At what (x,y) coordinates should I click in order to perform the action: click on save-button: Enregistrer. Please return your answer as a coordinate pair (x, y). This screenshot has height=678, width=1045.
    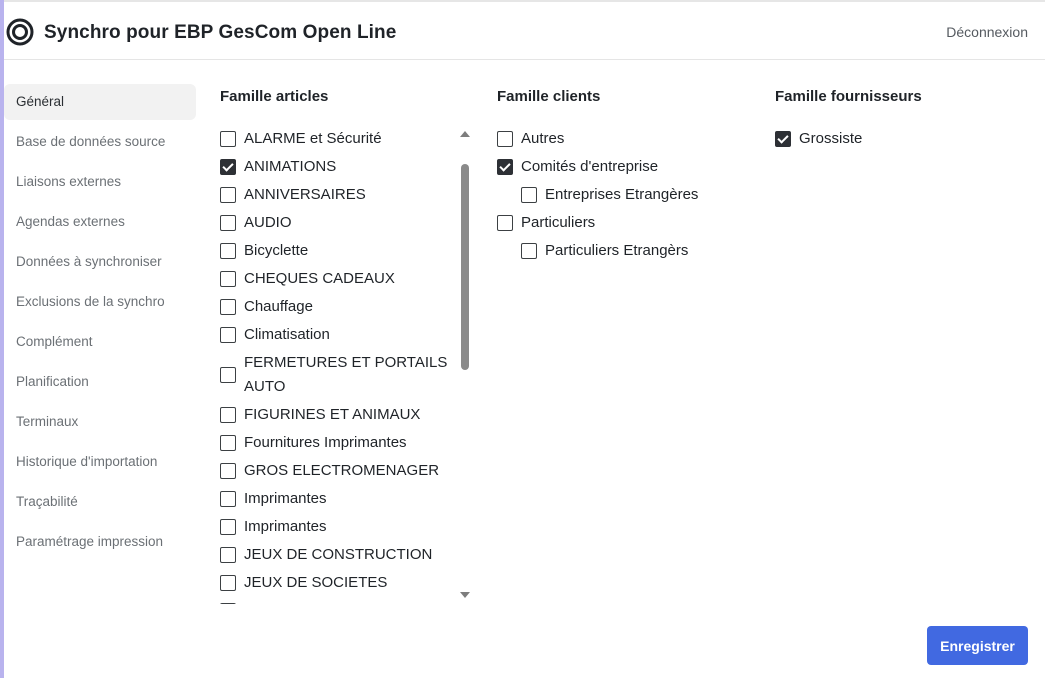
    Looking at the image, I should click on (977, 645).